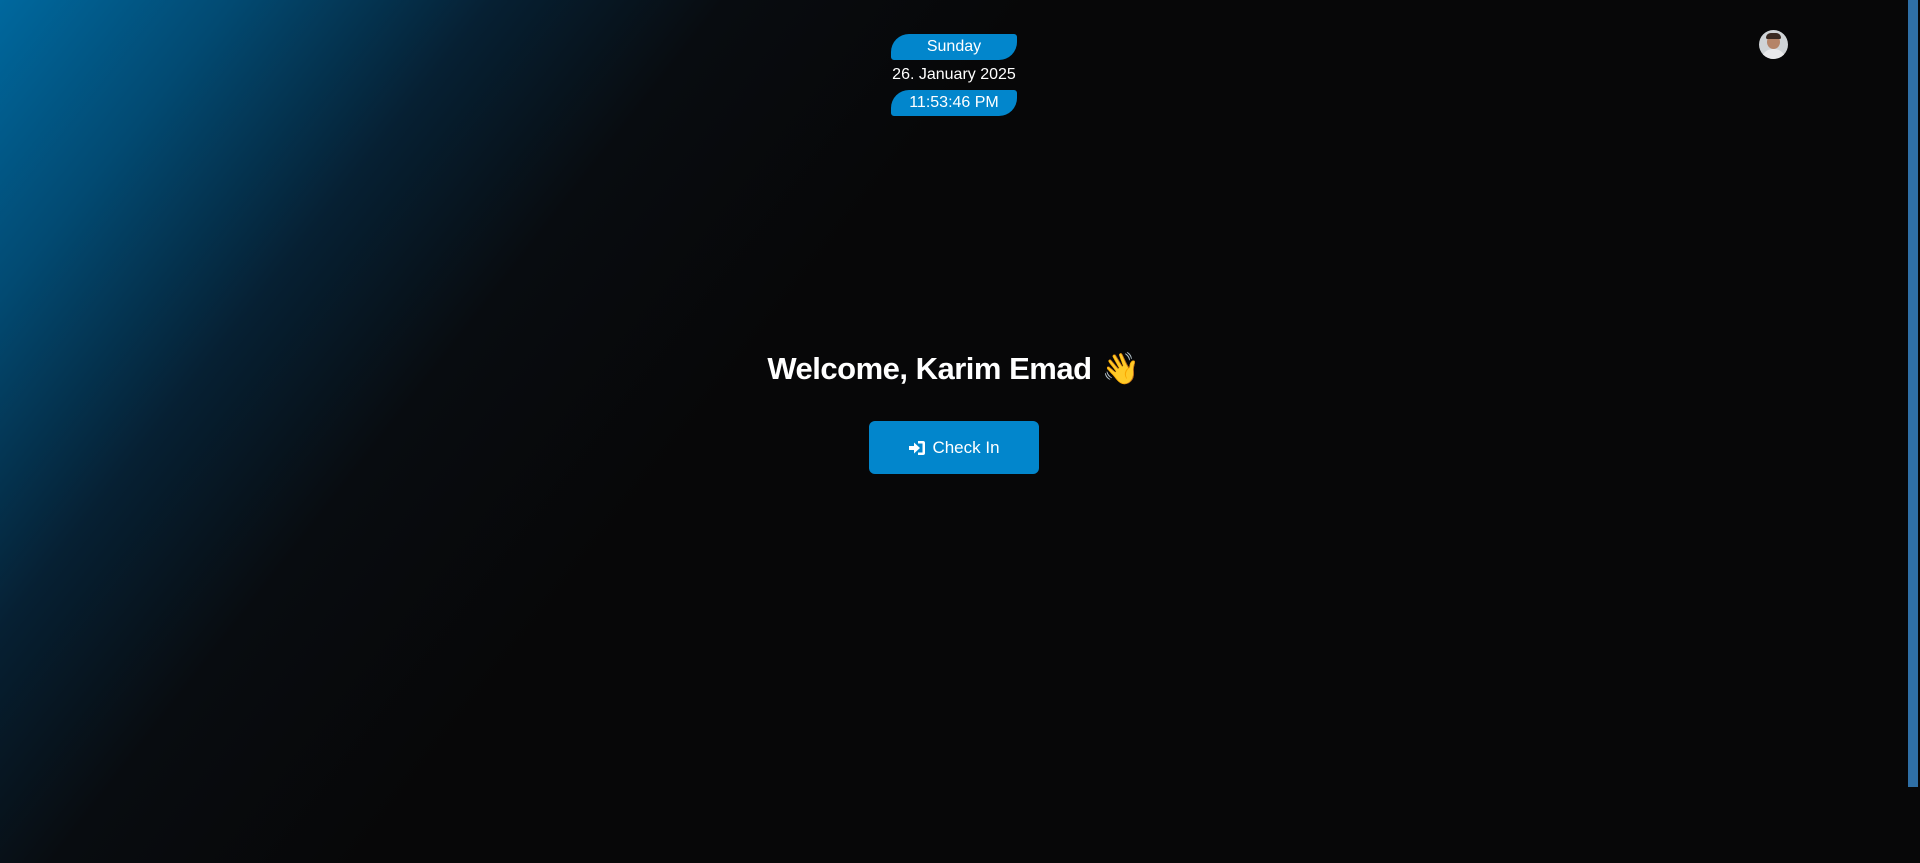  I want to click on check-in-button: Check In, so click(954, 447).